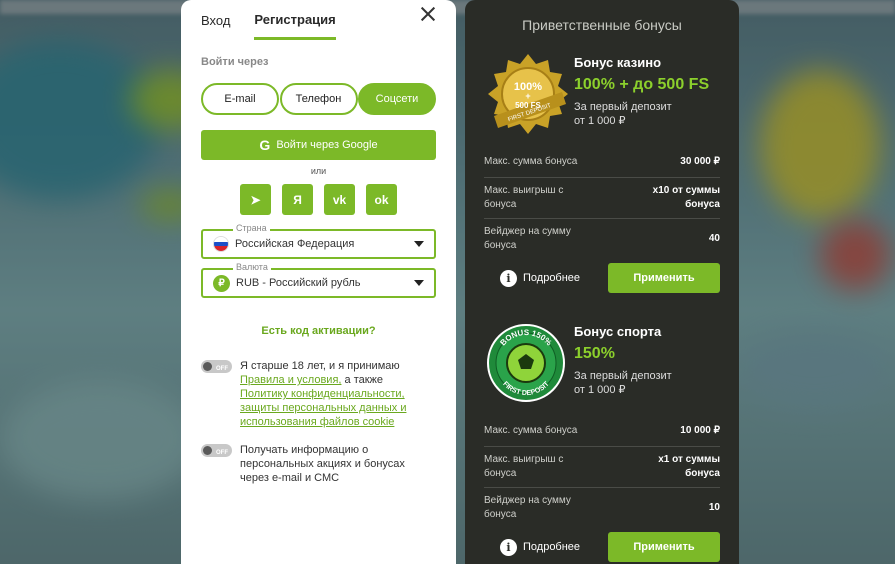 Image resolution: width=895 pixels, height=564 pixels. I want to click on method-switch: E-mail Телефон Соцсети, so click(318, 99).